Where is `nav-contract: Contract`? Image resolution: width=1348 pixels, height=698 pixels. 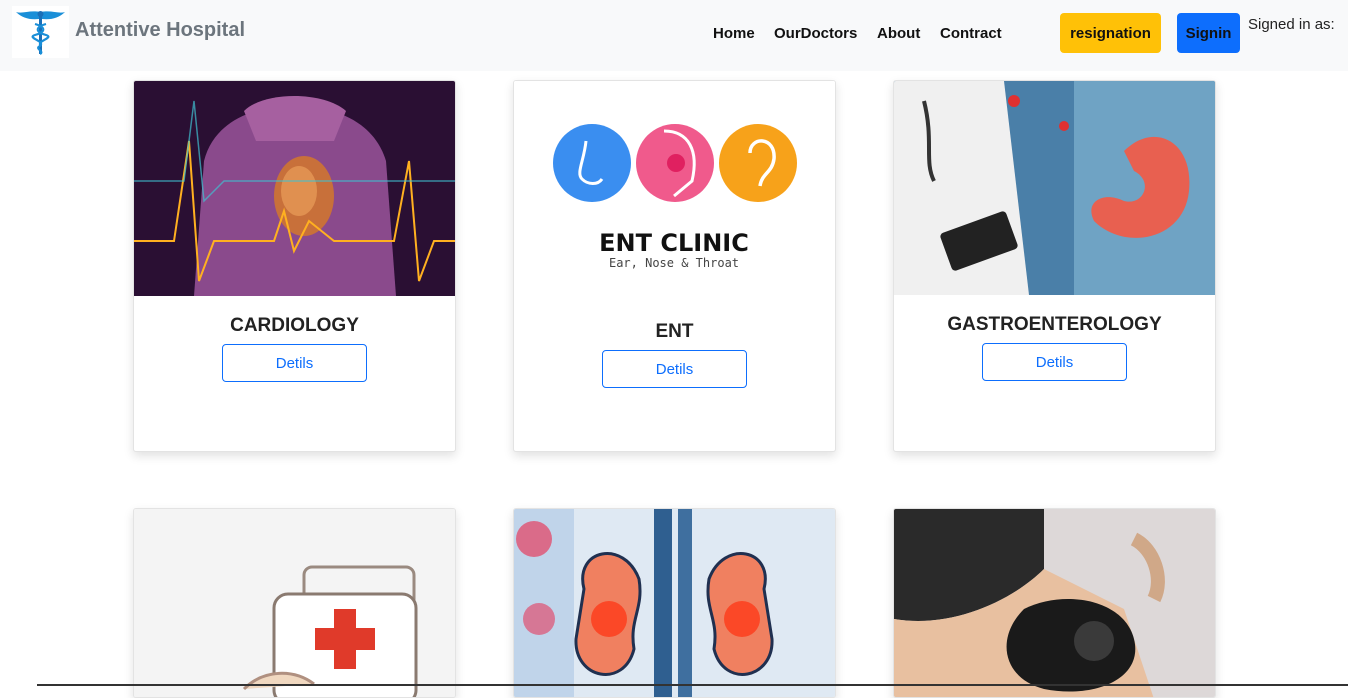
nav-contract: Contract is located at coordinates (971, 33).